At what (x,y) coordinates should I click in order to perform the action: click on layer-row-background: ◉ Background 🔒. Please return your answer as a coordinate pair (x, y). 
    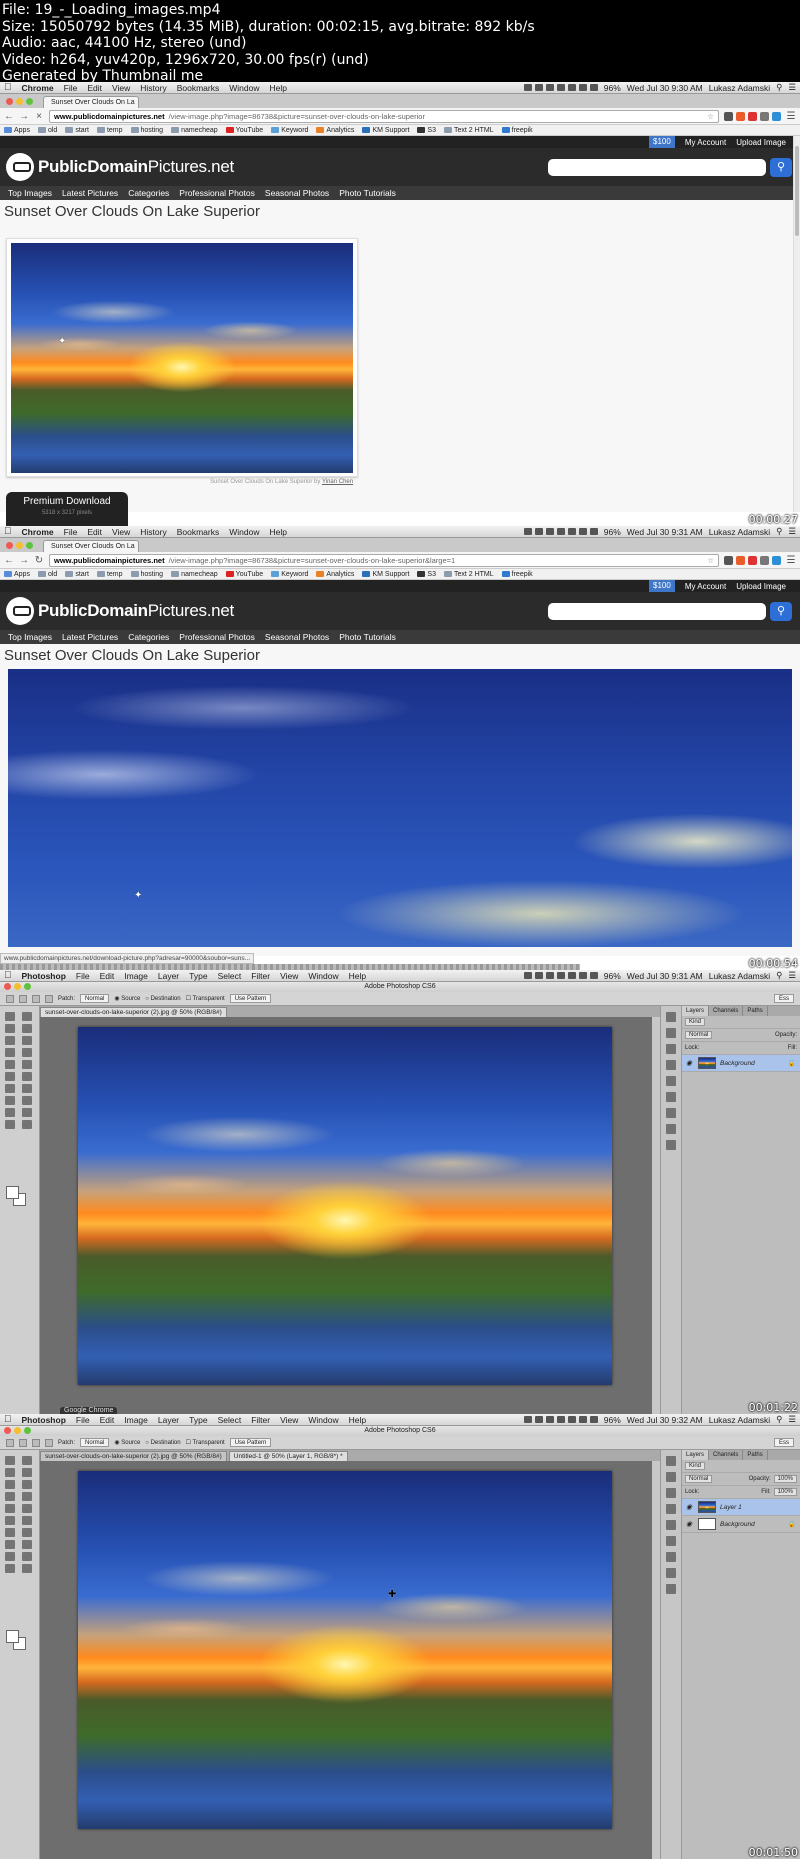
    Looking at the image, I should click on (741, 1063).